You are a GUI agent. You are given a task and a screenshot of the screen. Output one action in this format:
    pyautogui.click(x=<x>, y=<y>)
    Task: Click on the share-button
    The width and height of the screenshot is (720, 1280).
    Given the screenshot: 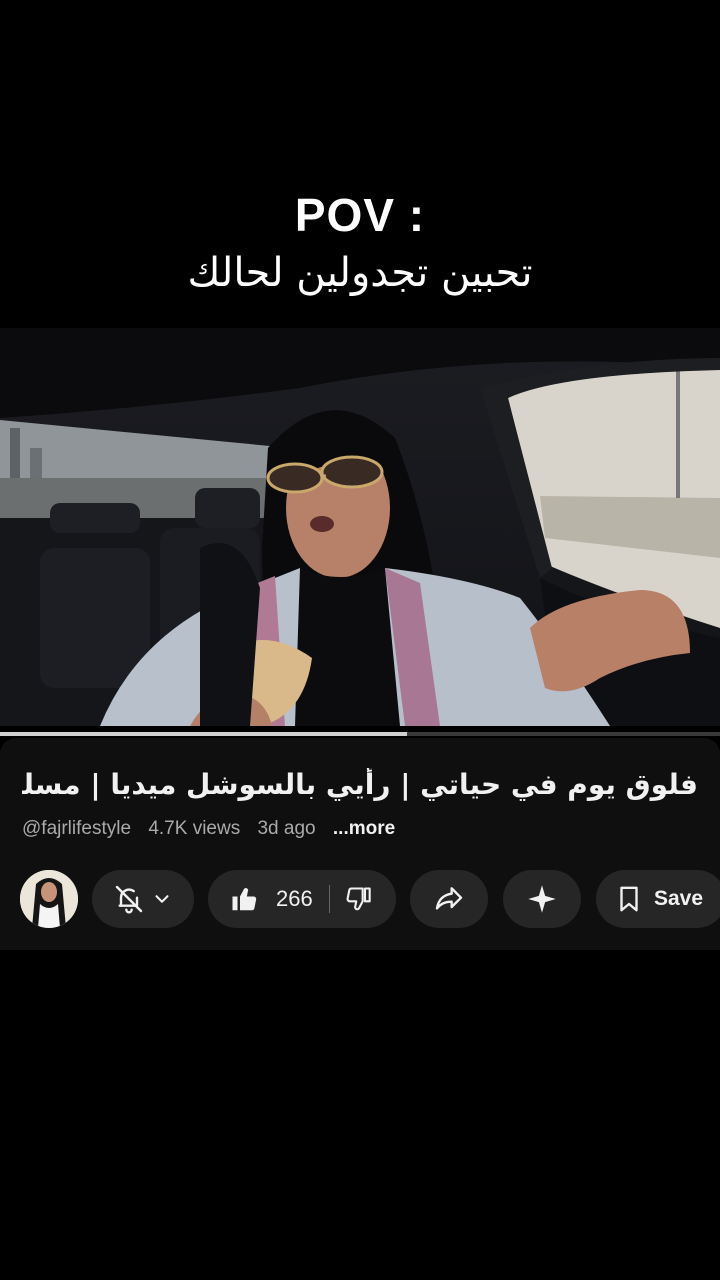 What is the action you would take?
    pyautogui.click(x=449, y=899)
    